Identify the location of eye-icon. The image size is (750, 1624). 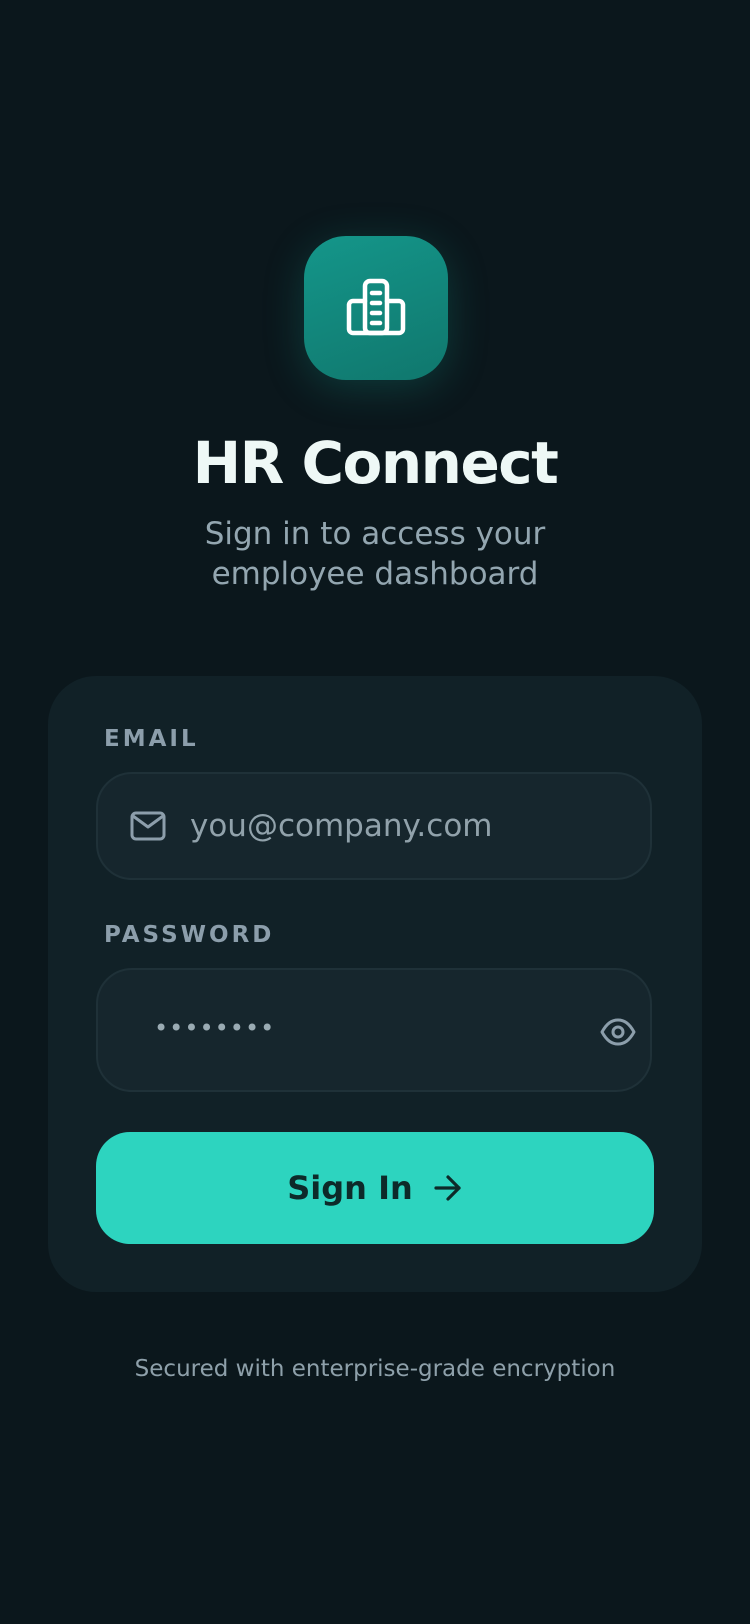
(618, 1032).